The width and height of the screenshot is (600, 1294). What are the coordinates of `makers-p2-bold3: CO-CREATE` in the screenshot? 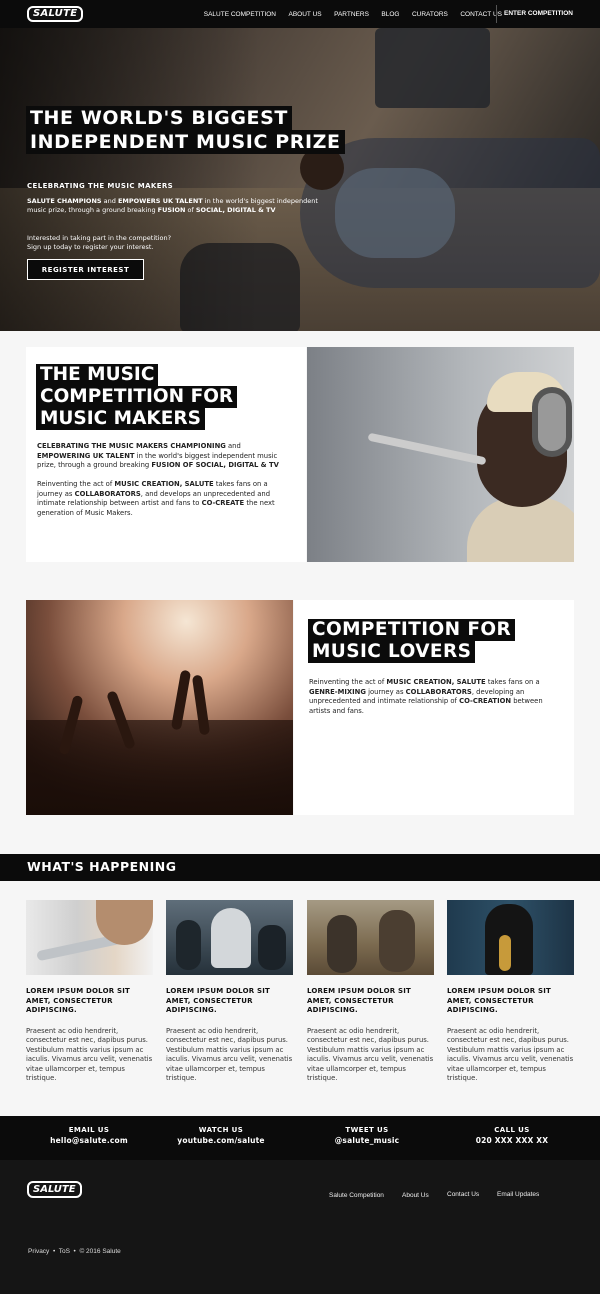 It's located at (223, 503).